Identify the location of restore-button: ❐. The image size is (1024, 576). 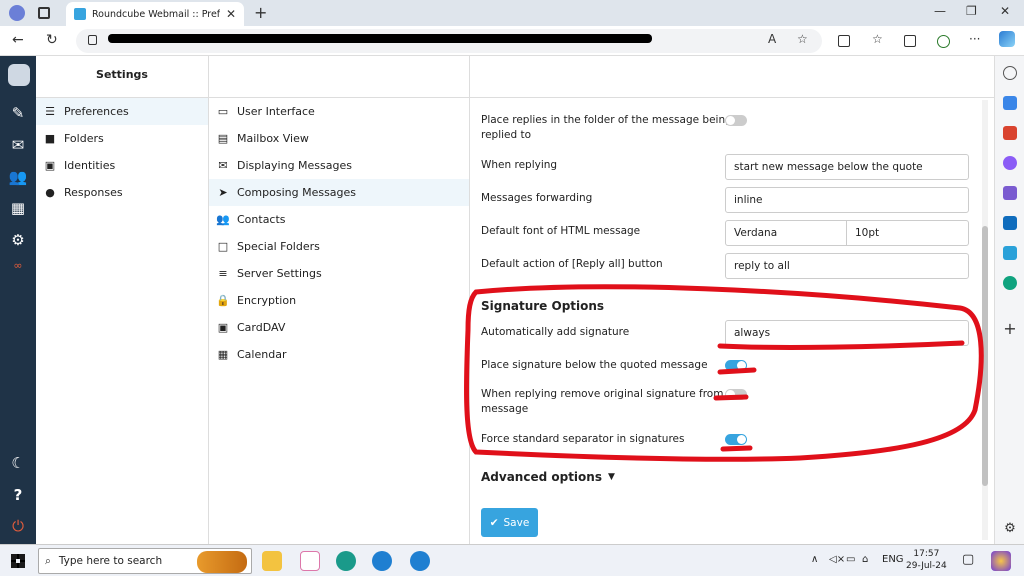
(971, 11).